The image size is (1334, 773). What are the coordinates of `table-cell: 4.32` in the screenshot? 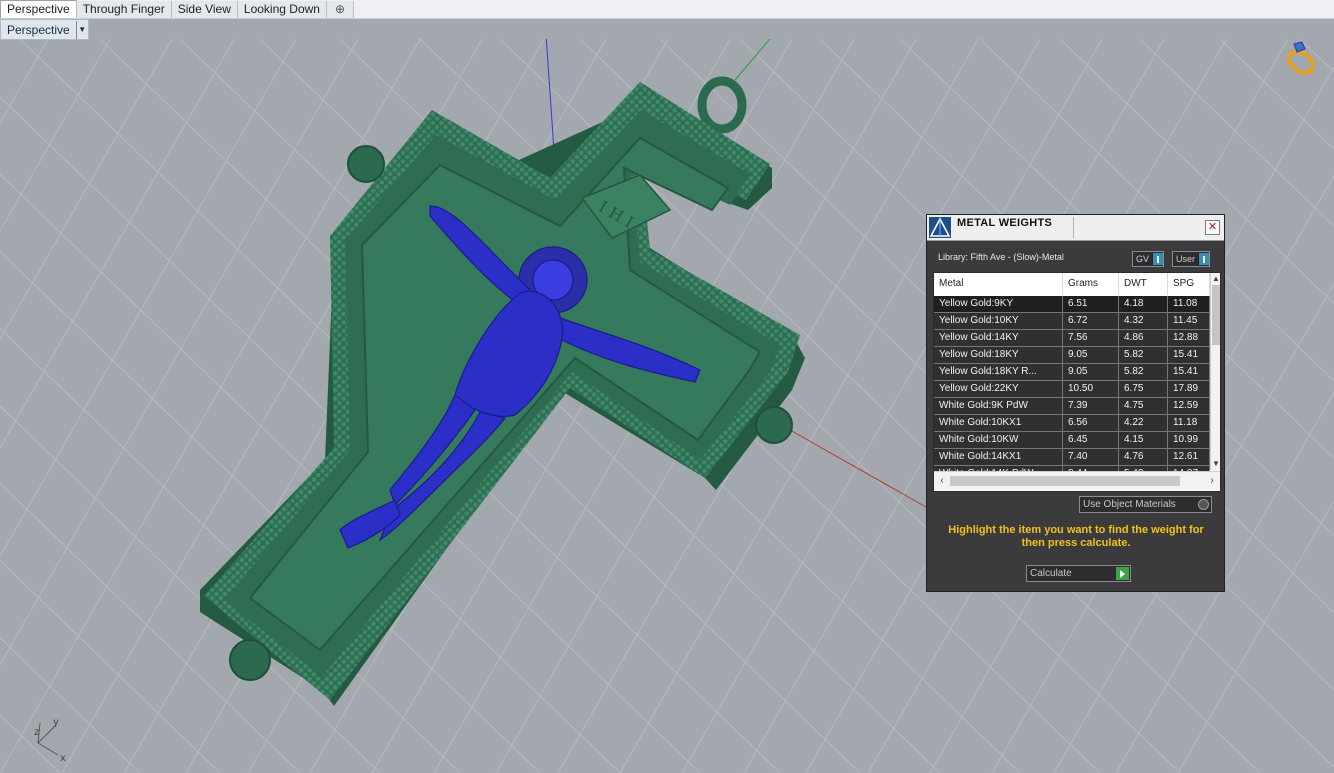 It's located at (1143, 321).